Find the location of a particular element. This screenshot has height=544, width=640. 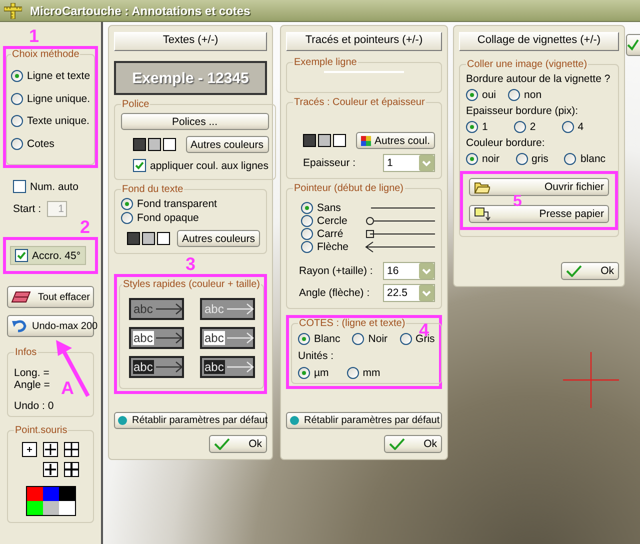

snap-toggle: Accro. 45° is located at coordinates (48, 255).